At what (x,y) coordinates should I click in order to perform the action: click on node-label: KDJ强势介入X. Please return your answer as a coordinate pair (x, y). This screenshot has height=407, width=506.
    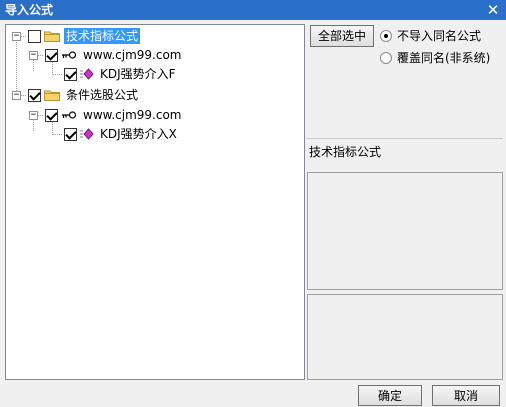
    Looking at the image, I should click on (138, 134).